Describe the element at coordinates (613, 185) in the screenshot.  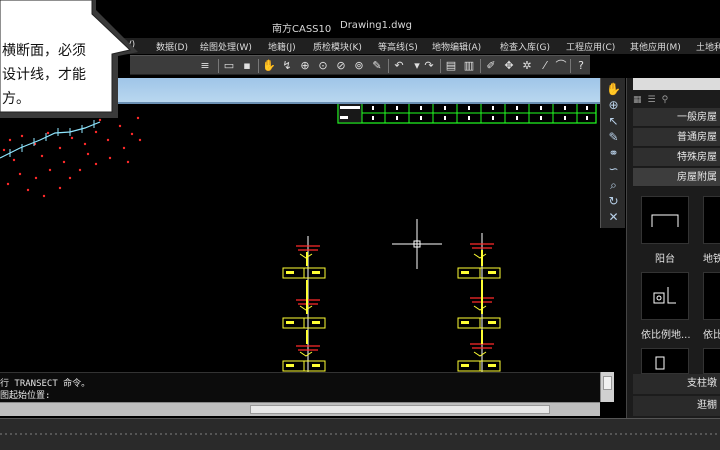
I see `magnify-icon: ⌕` at that location.